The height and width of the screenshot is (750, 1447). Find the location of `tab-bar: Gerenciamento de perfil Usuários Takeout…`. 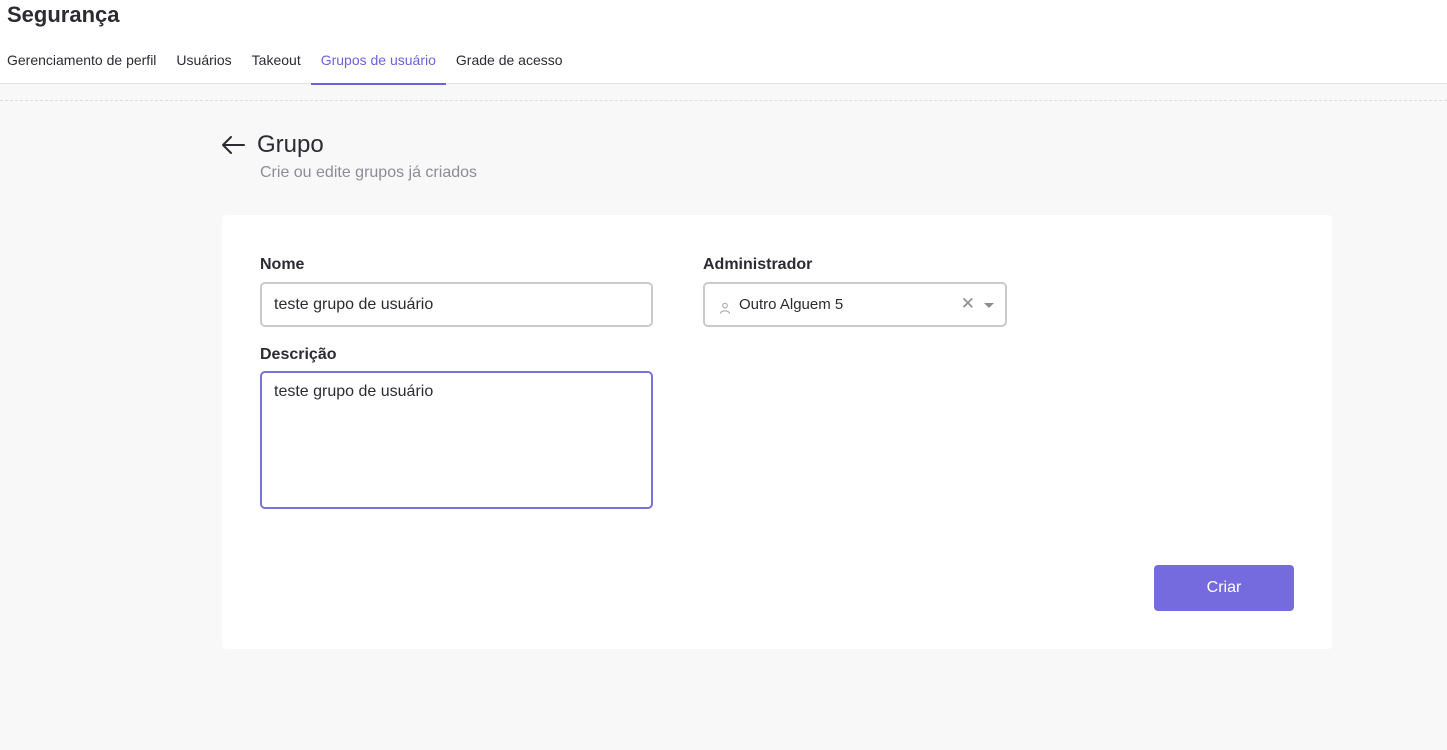

tab-bar: Gerenciamento de perfil Usuários Takeout… is located at coordinates (286, 64).